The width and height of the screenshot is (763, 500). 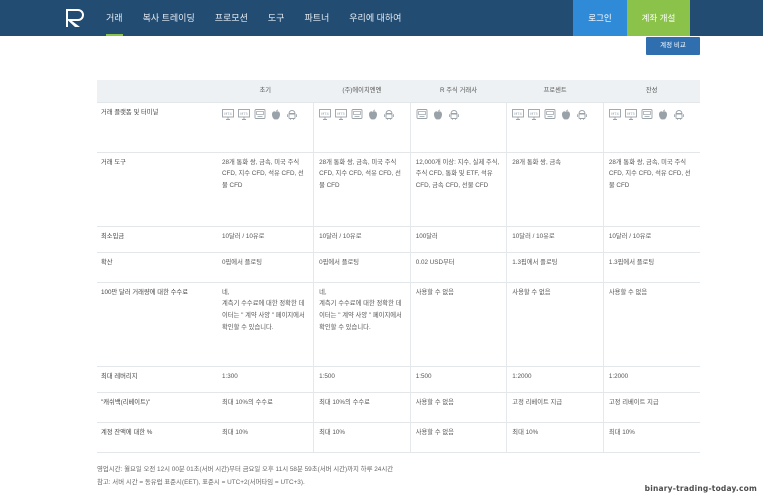 What do you see at coordinates (658, 18) in the screenshot?
I see `open-account-button: 계좌 개설` at bounding box center [658, 18].